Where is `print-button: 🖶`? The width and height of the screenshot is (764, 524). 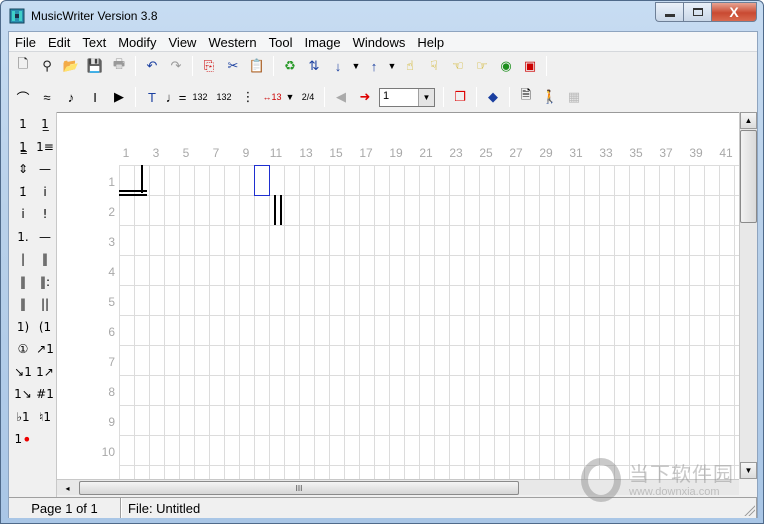
print-button: 🖶 is located at coordinates (119, 66).